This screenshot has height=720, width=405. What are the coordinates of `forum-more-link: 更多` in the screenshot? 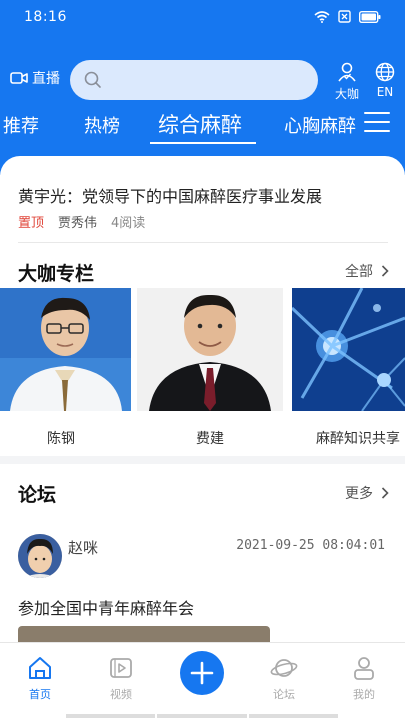 It's located at (367, 493).